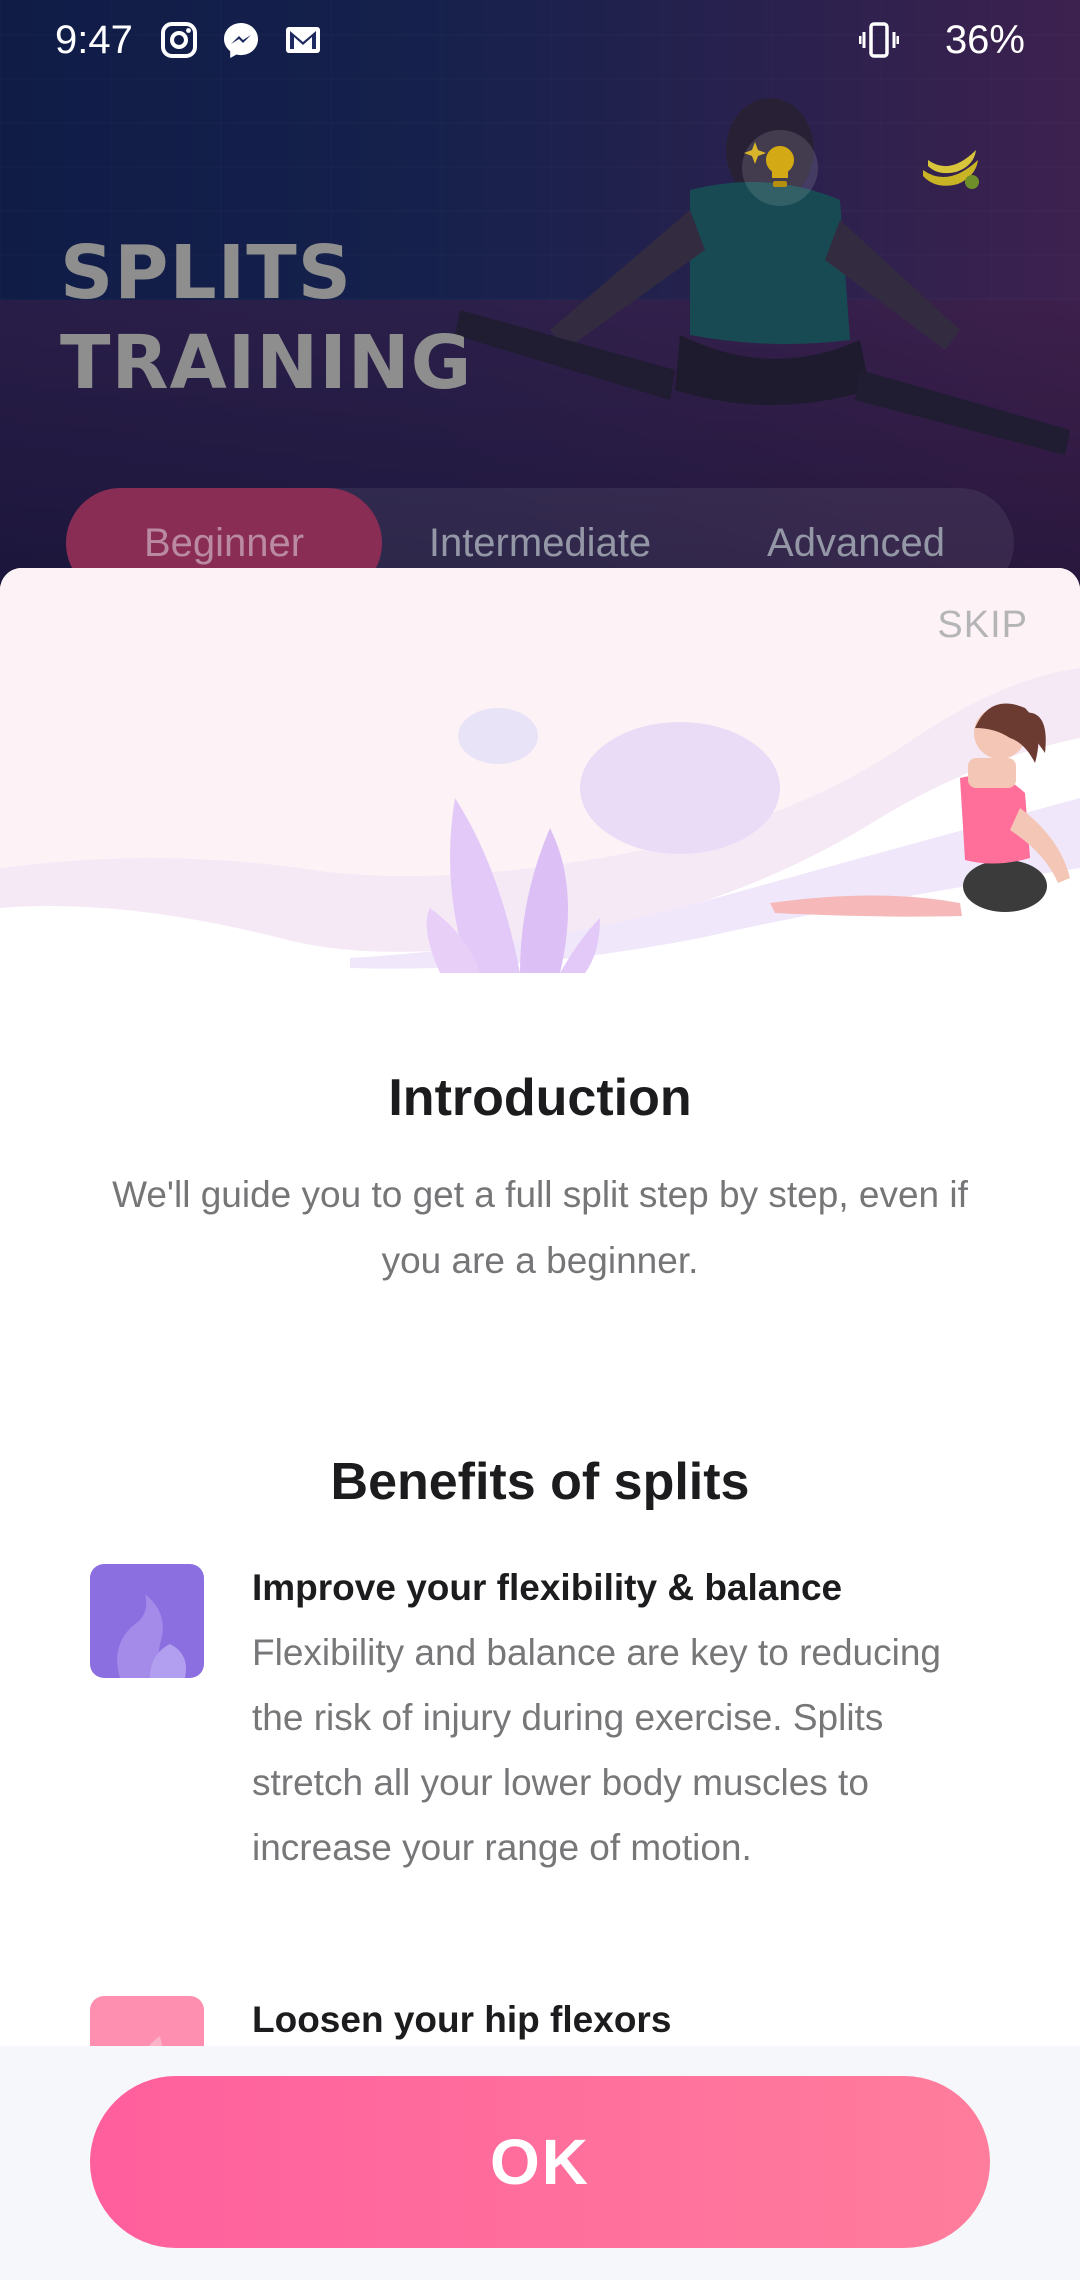 Image resolution: width=1080 pixels, height=2280 pixels. I want to click on intro-title: Introduction, so click(540, 1098).